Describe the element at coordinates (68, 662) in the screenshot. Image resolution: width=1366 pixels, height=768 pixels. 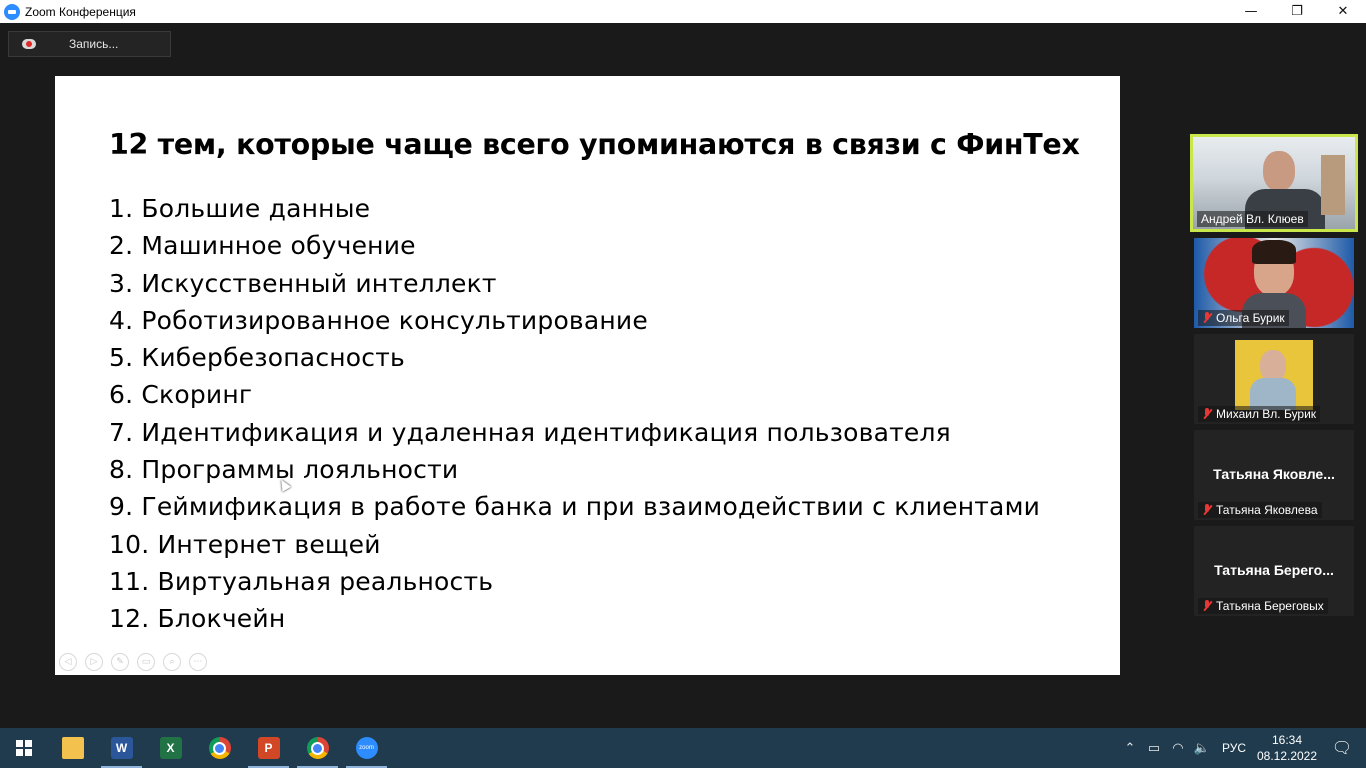
I see `previous-slide-icon: ◁` at that location.